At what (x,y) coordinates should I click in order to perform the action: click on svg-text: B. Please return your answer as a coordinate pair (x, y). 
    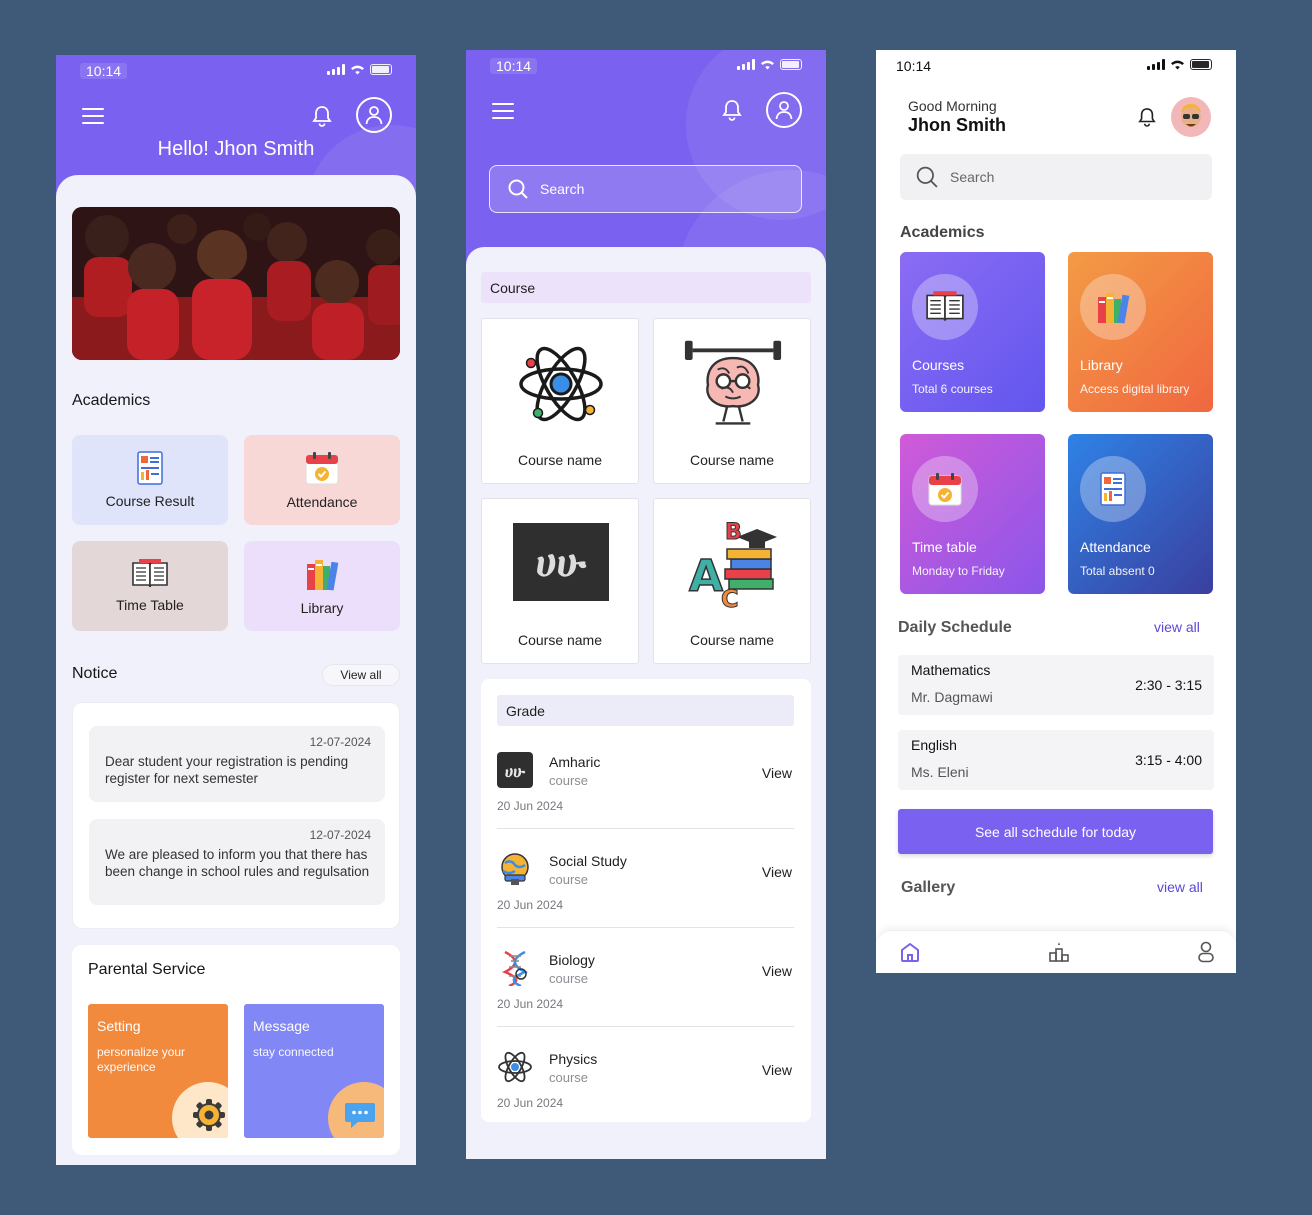
    Looking at the image, I should click on (733, 532).